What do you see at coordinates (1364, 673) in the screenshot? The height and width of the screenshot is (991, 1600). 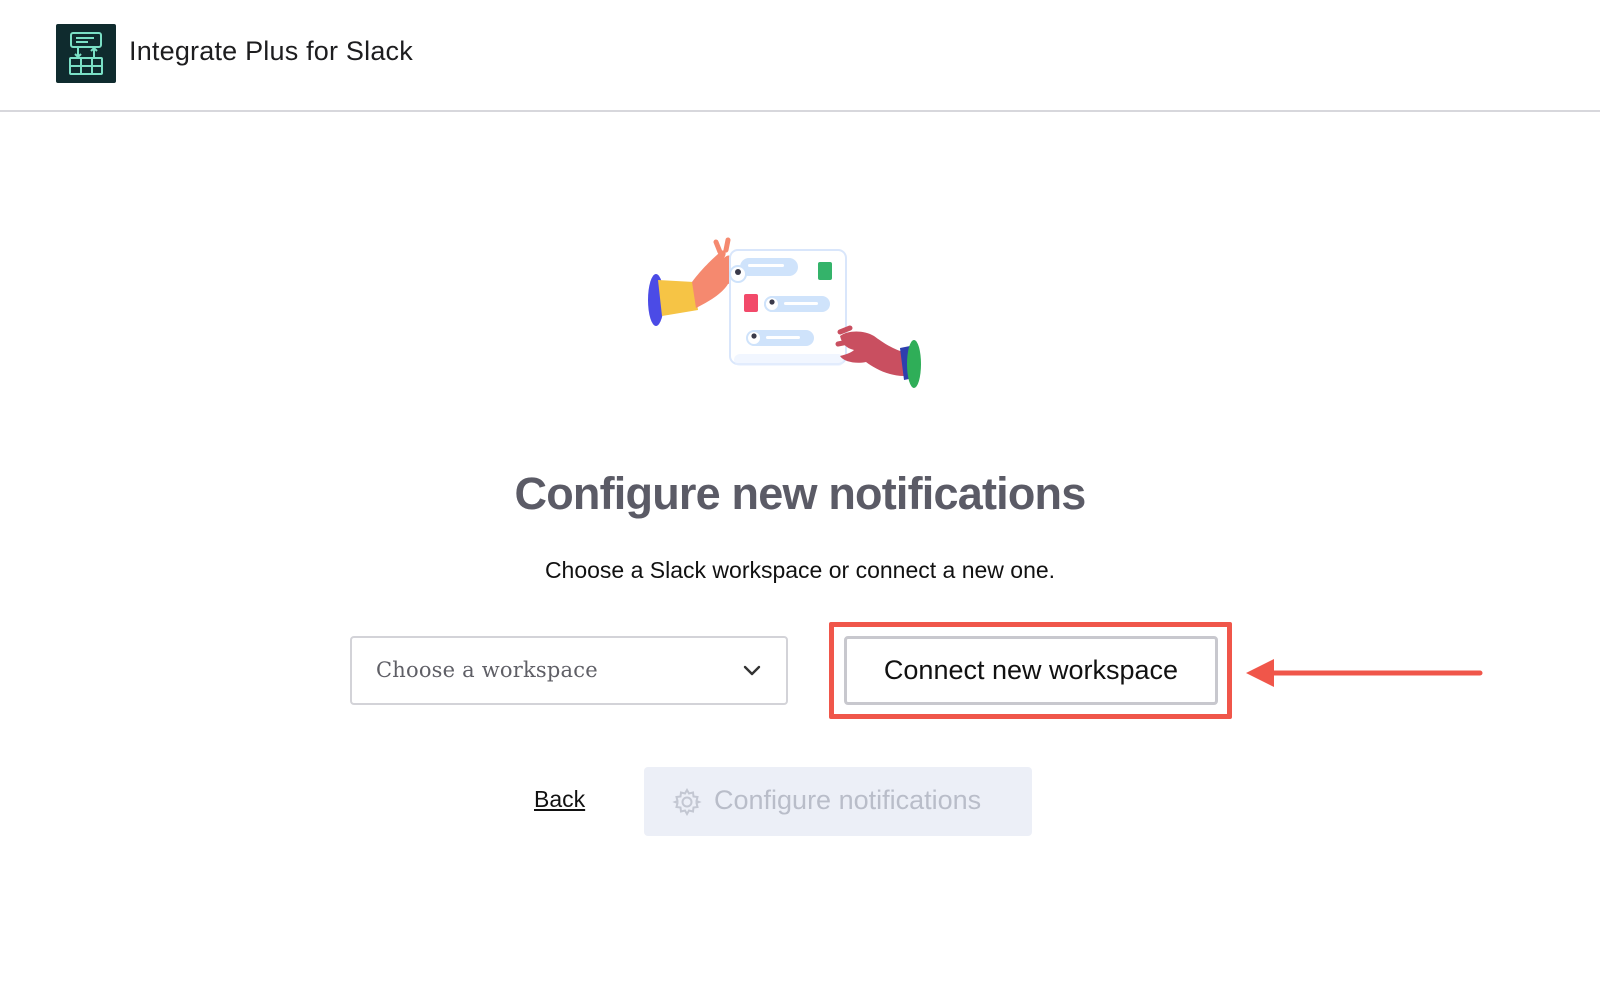 I see `left-arrow-icon` at bounding box center [1364, 673].